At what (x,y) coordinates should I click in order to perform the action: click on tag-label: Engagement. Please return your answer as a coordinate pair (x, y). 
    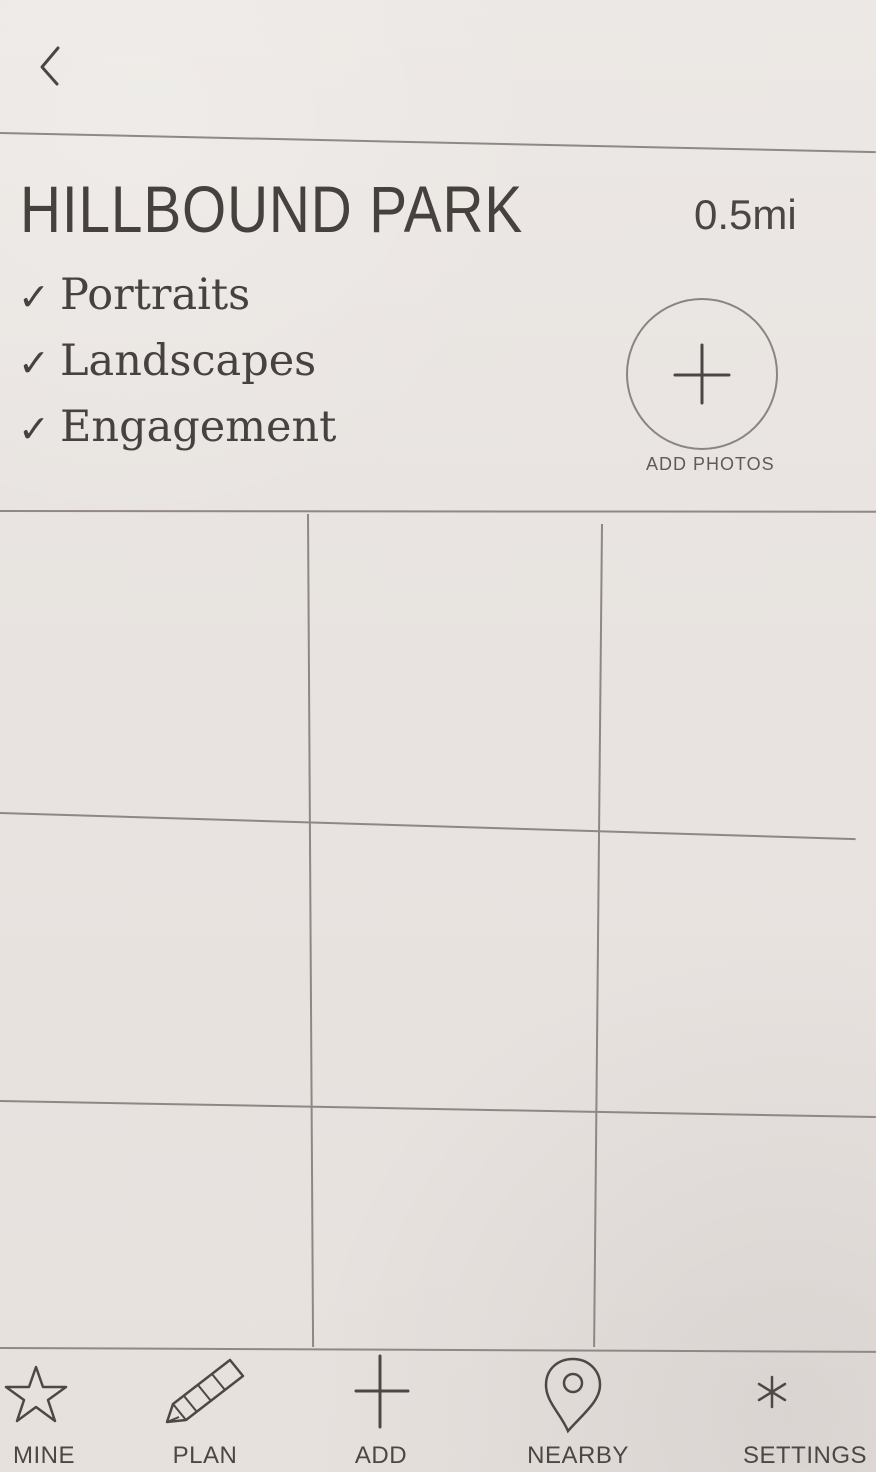
    Looking at the image, I should click on (198, 427).